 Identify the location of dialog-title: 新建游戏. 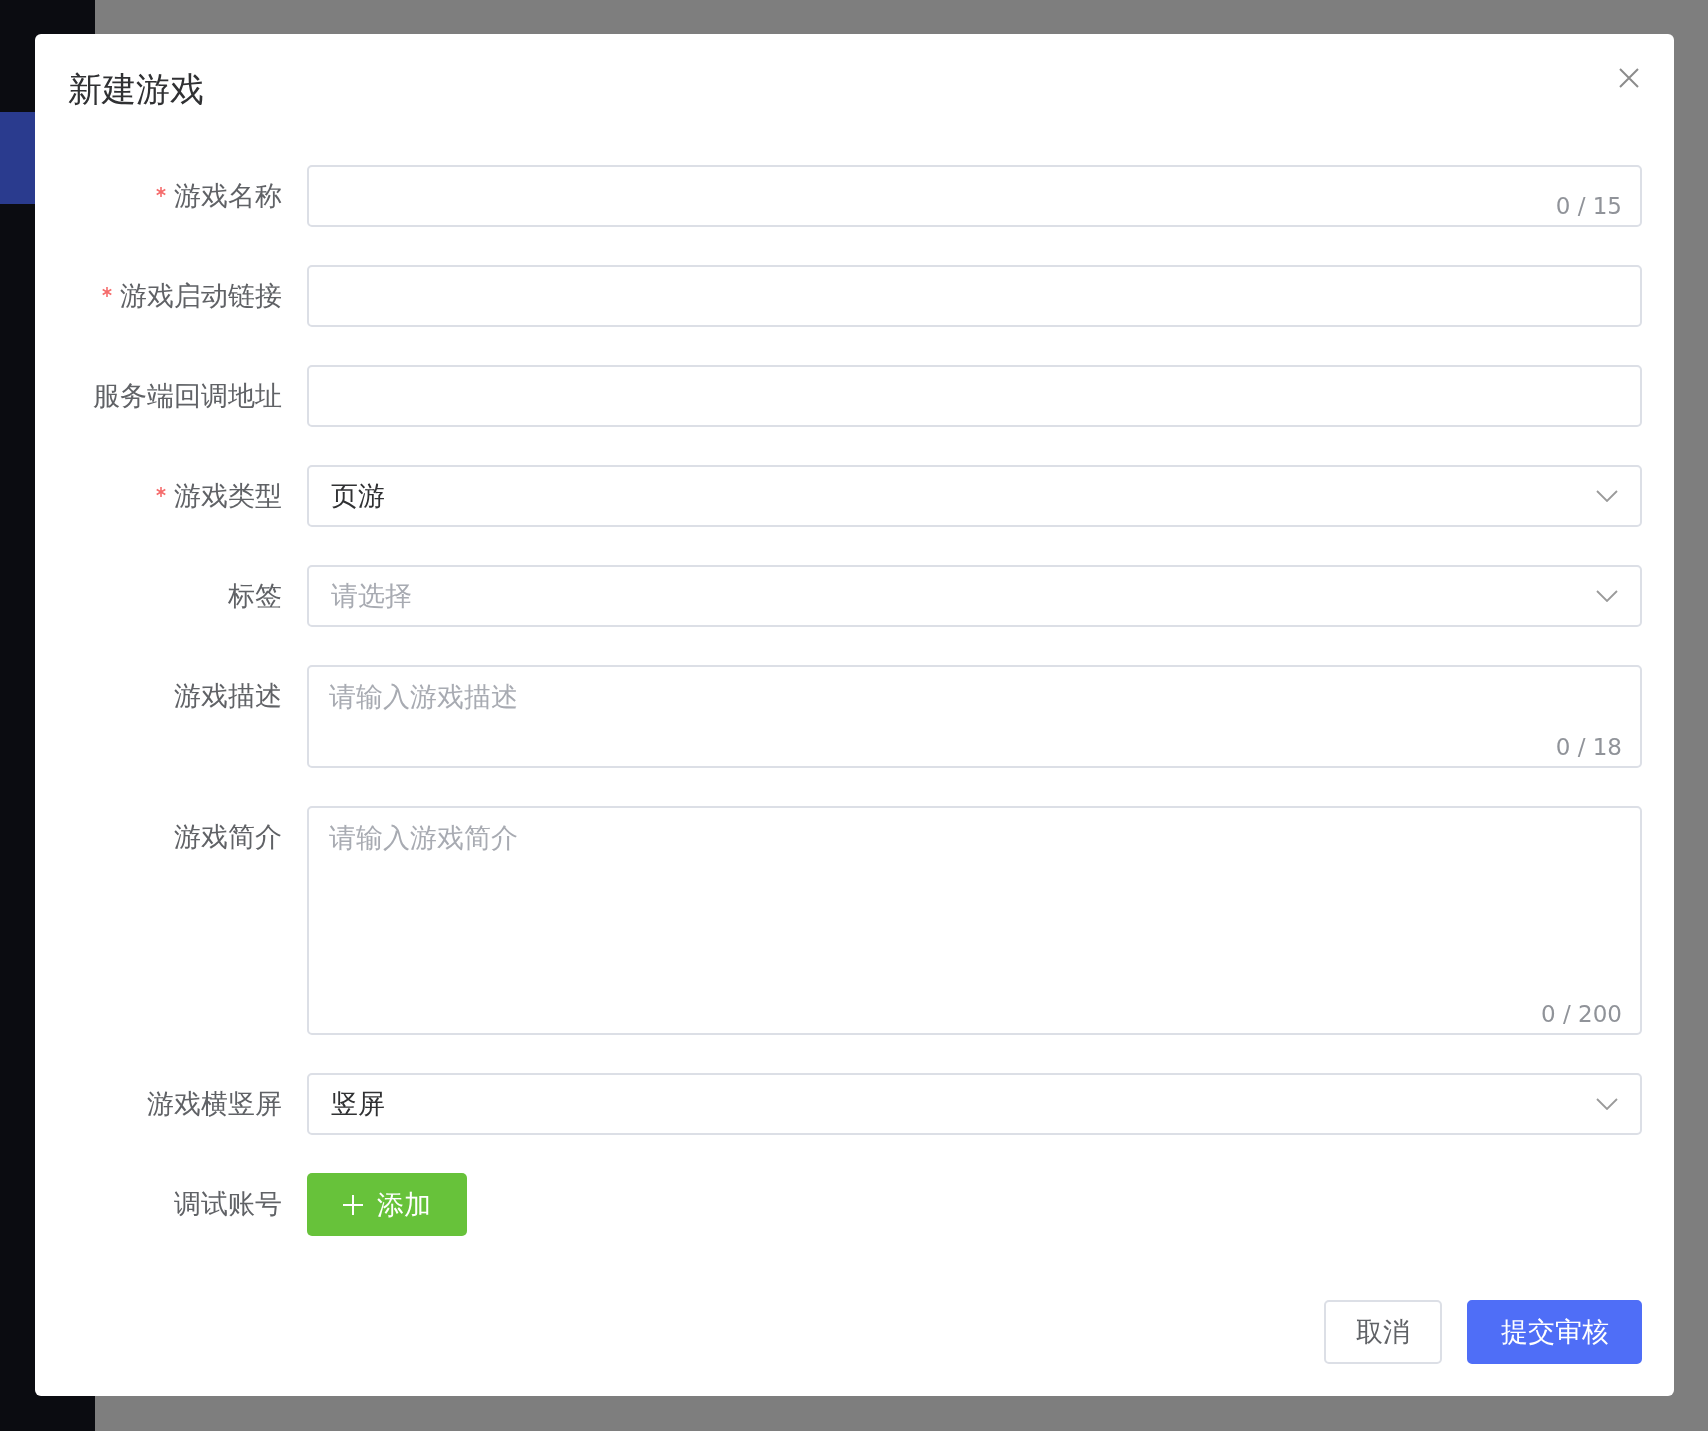
(136, 89).